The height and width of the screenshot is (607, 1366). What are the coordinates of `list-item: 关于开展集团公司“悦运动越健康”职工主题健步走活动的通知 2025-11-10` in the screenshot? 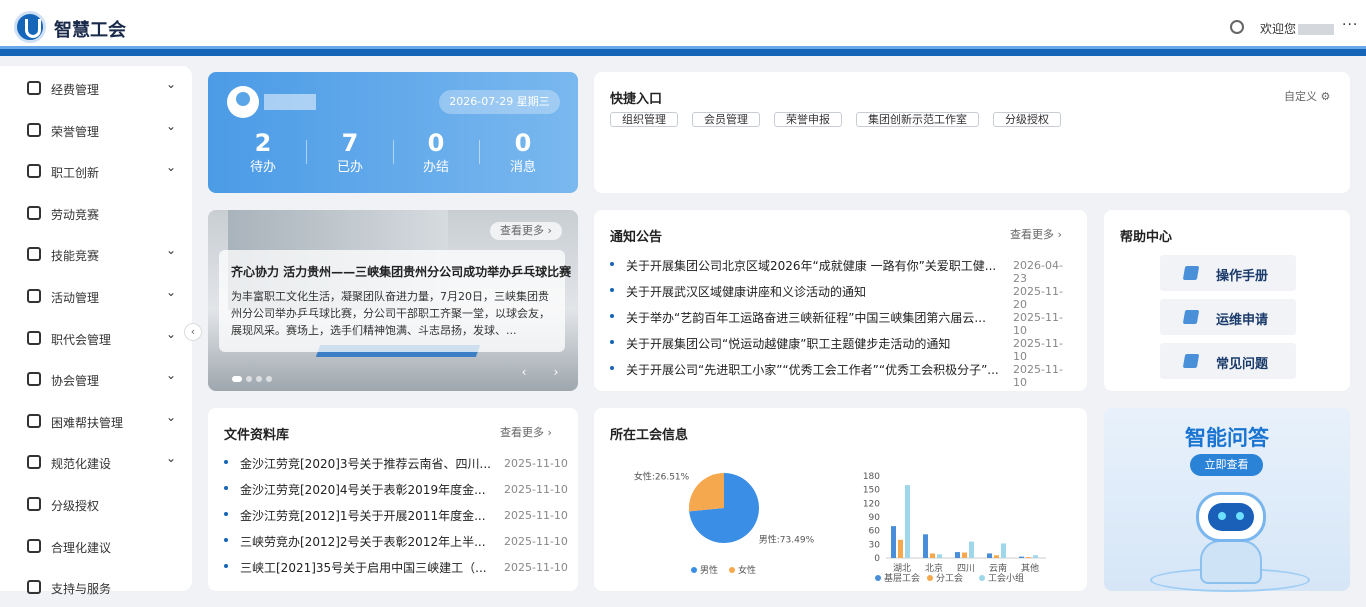 It's located at (840, 348).